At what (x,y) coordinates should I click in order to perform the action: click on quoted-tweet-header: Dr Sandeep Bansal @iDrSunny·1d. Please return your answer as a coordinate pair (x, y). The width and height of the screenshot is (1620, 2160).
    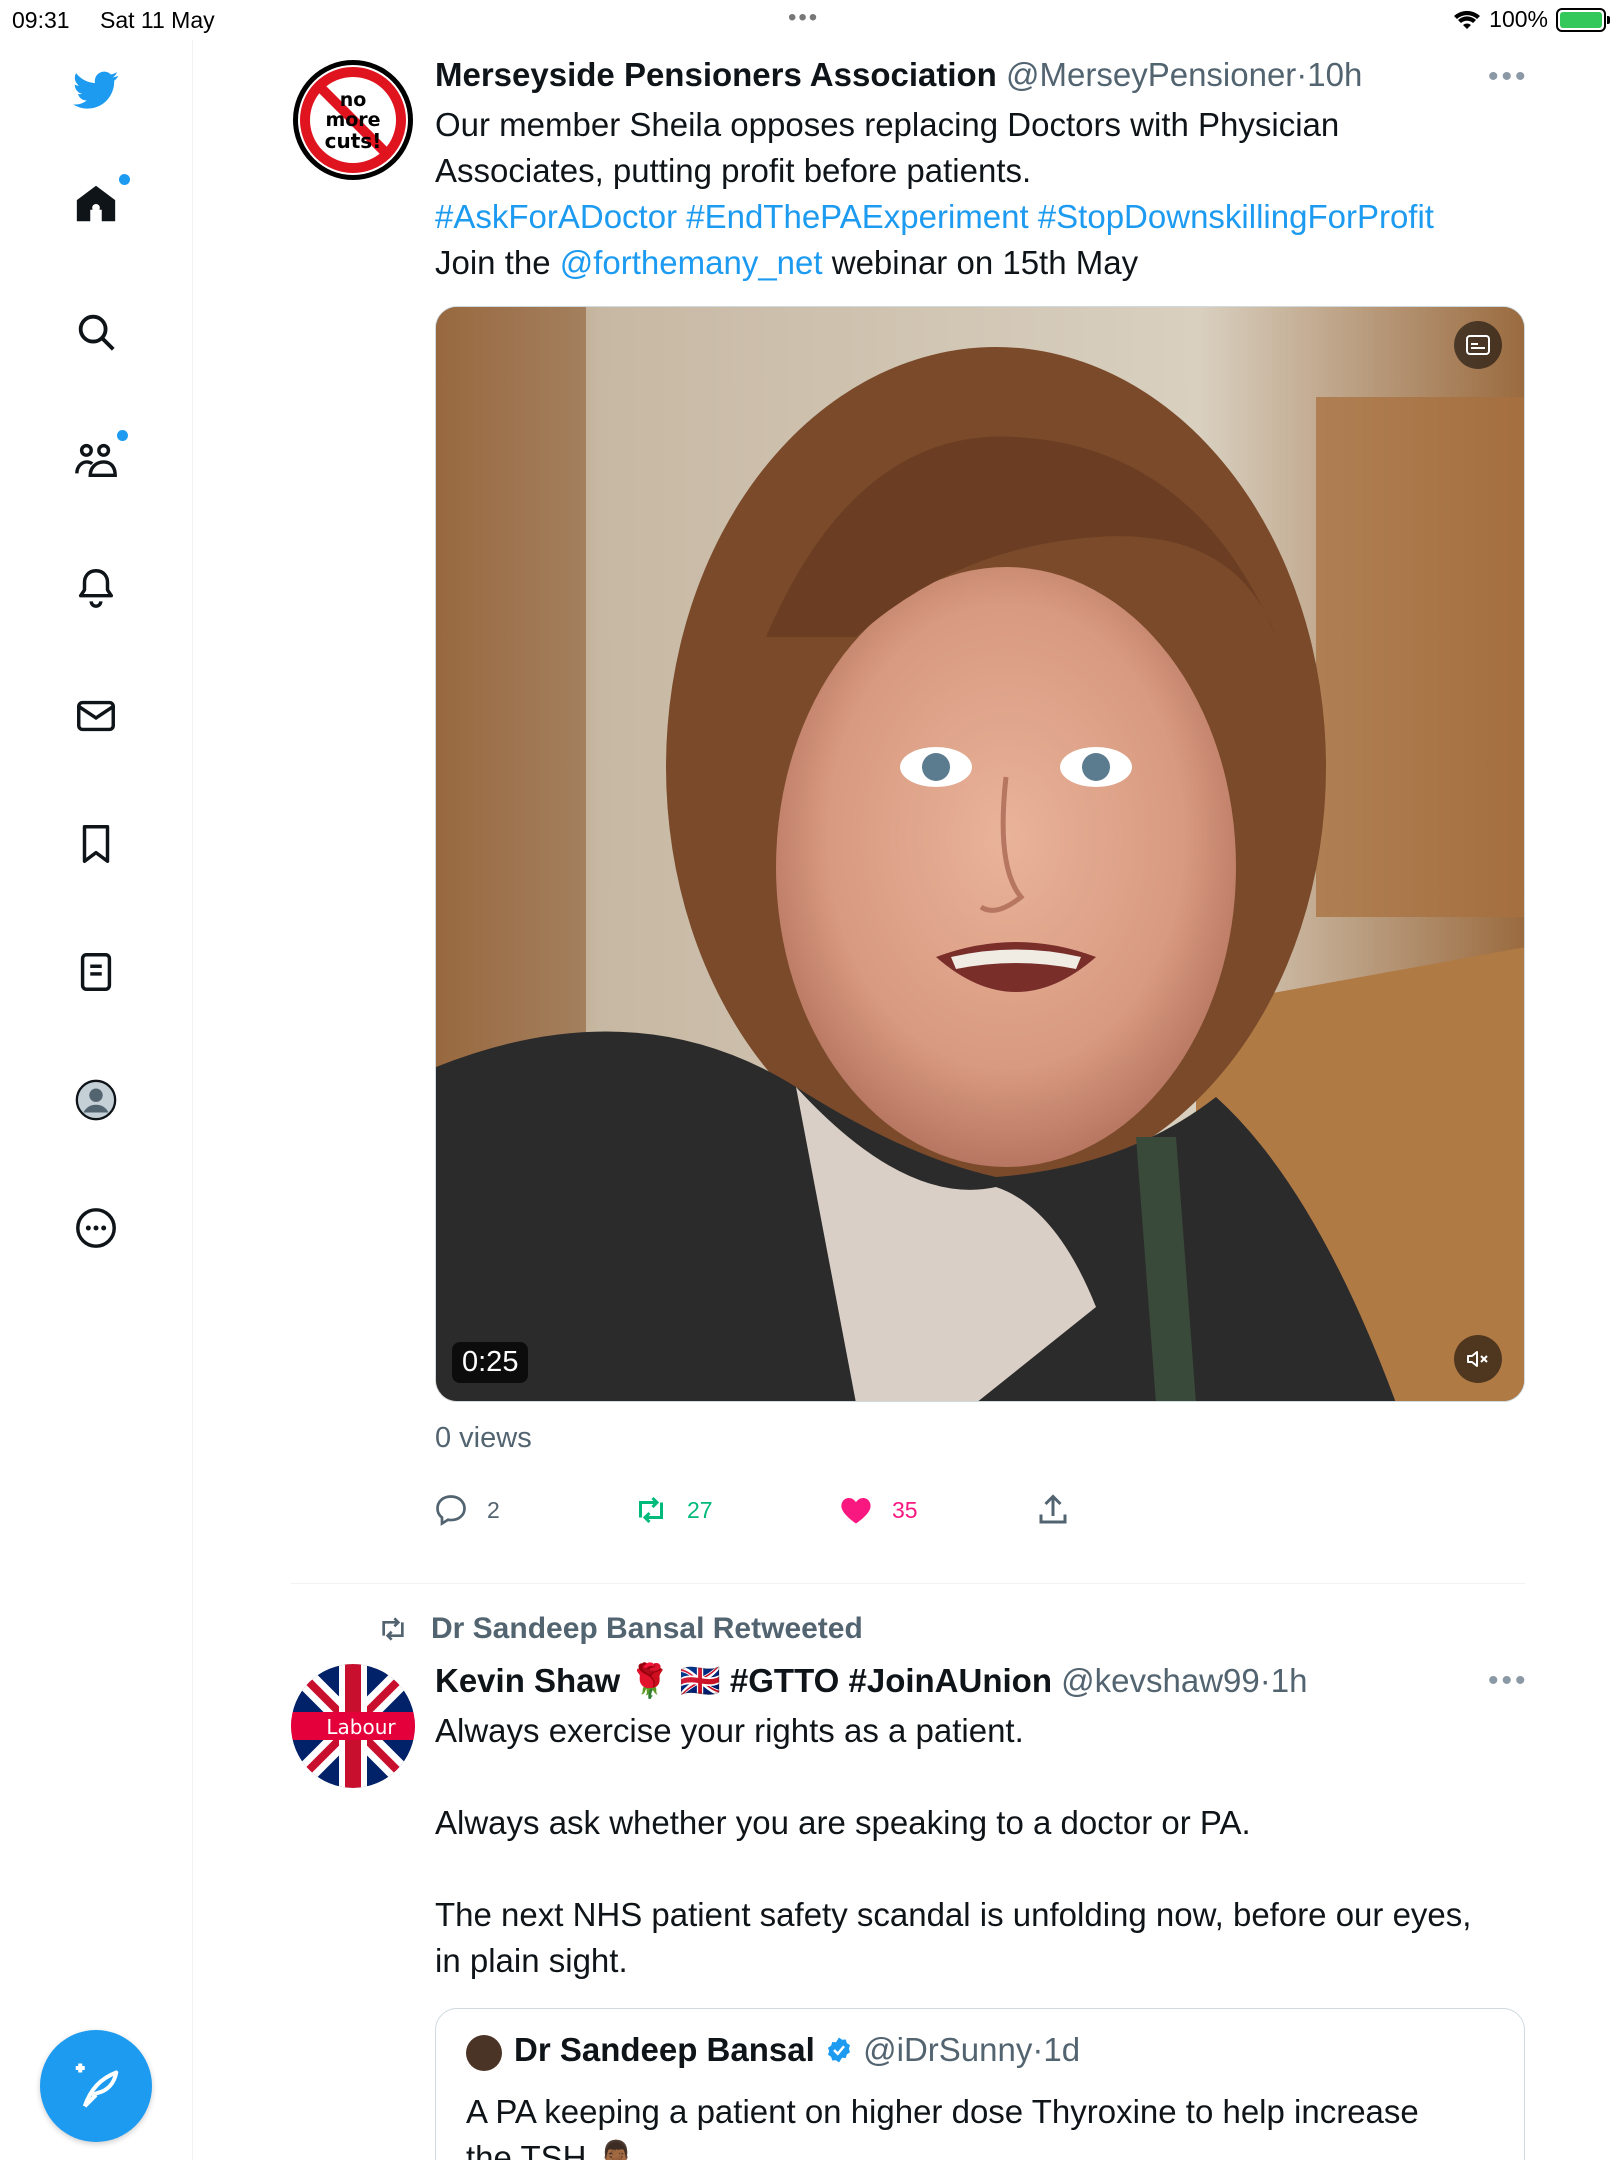
    Looking at the image, I should click on (797, 2050).